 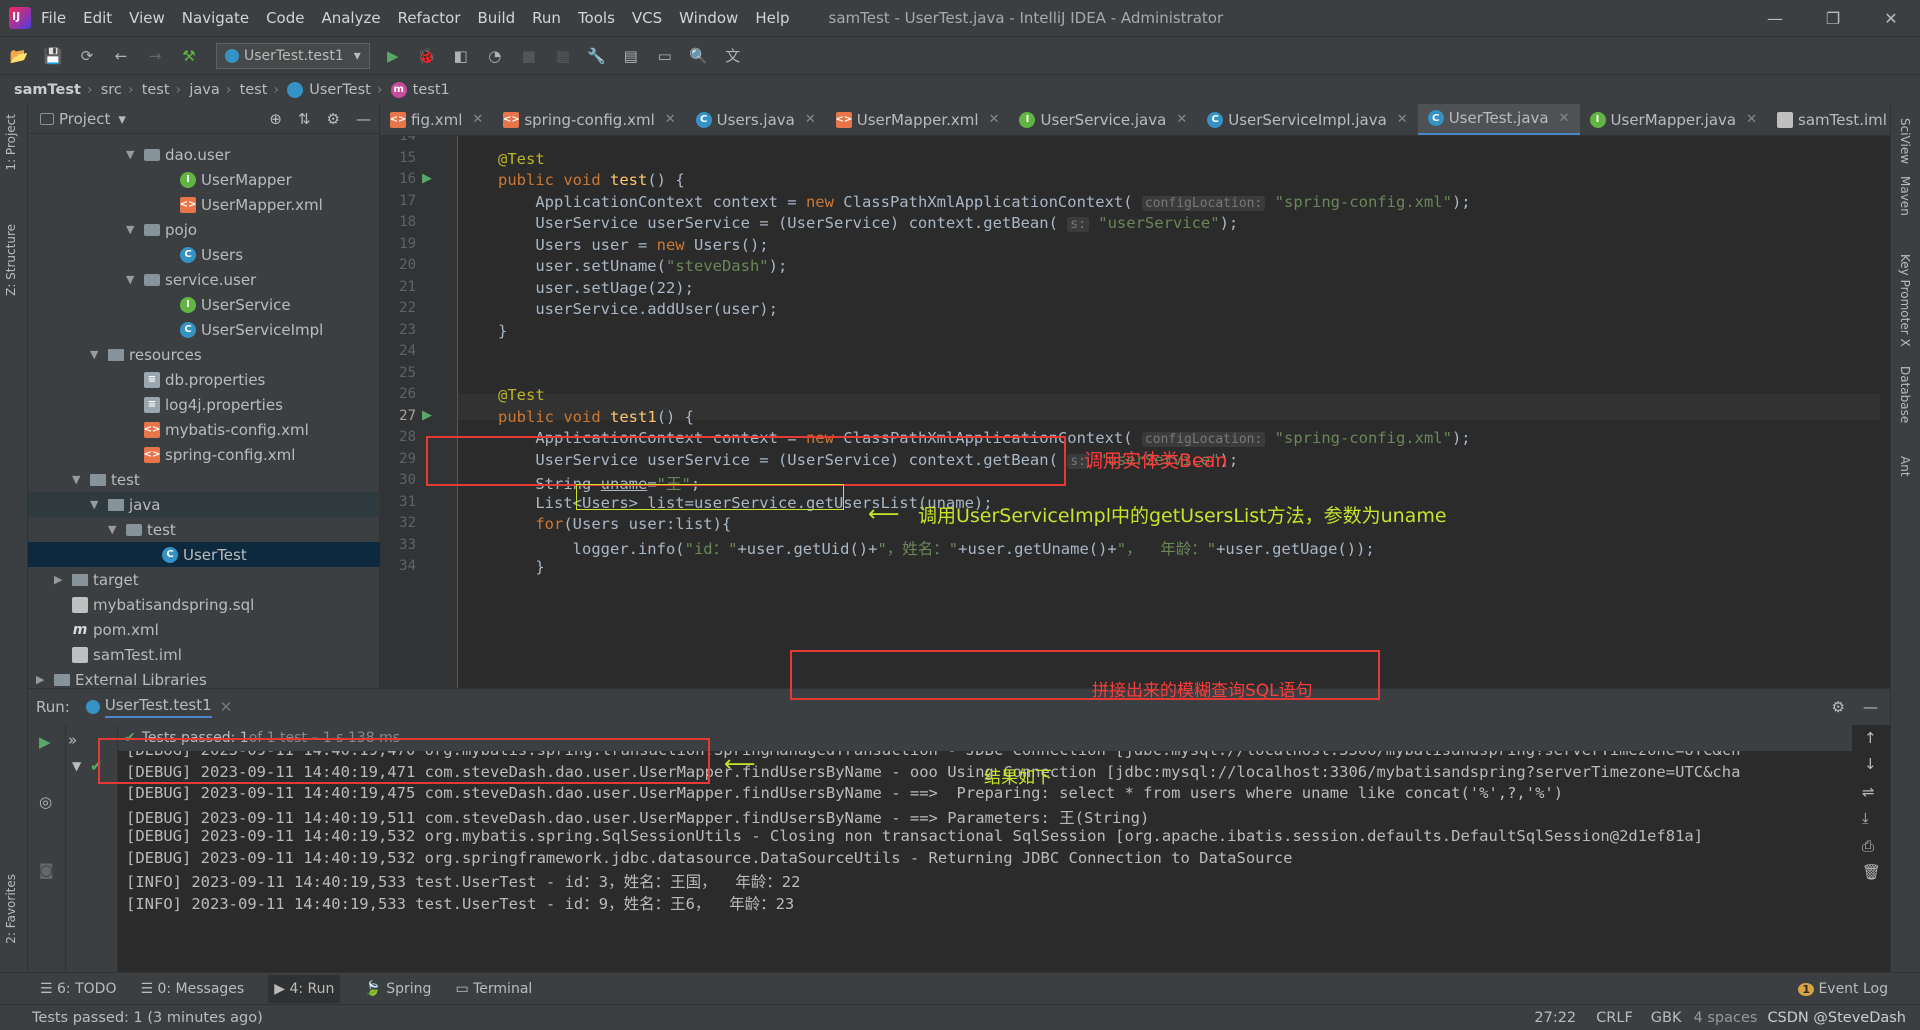 I want to click on tree-item: ▼ java, so click(x=204, y=504).